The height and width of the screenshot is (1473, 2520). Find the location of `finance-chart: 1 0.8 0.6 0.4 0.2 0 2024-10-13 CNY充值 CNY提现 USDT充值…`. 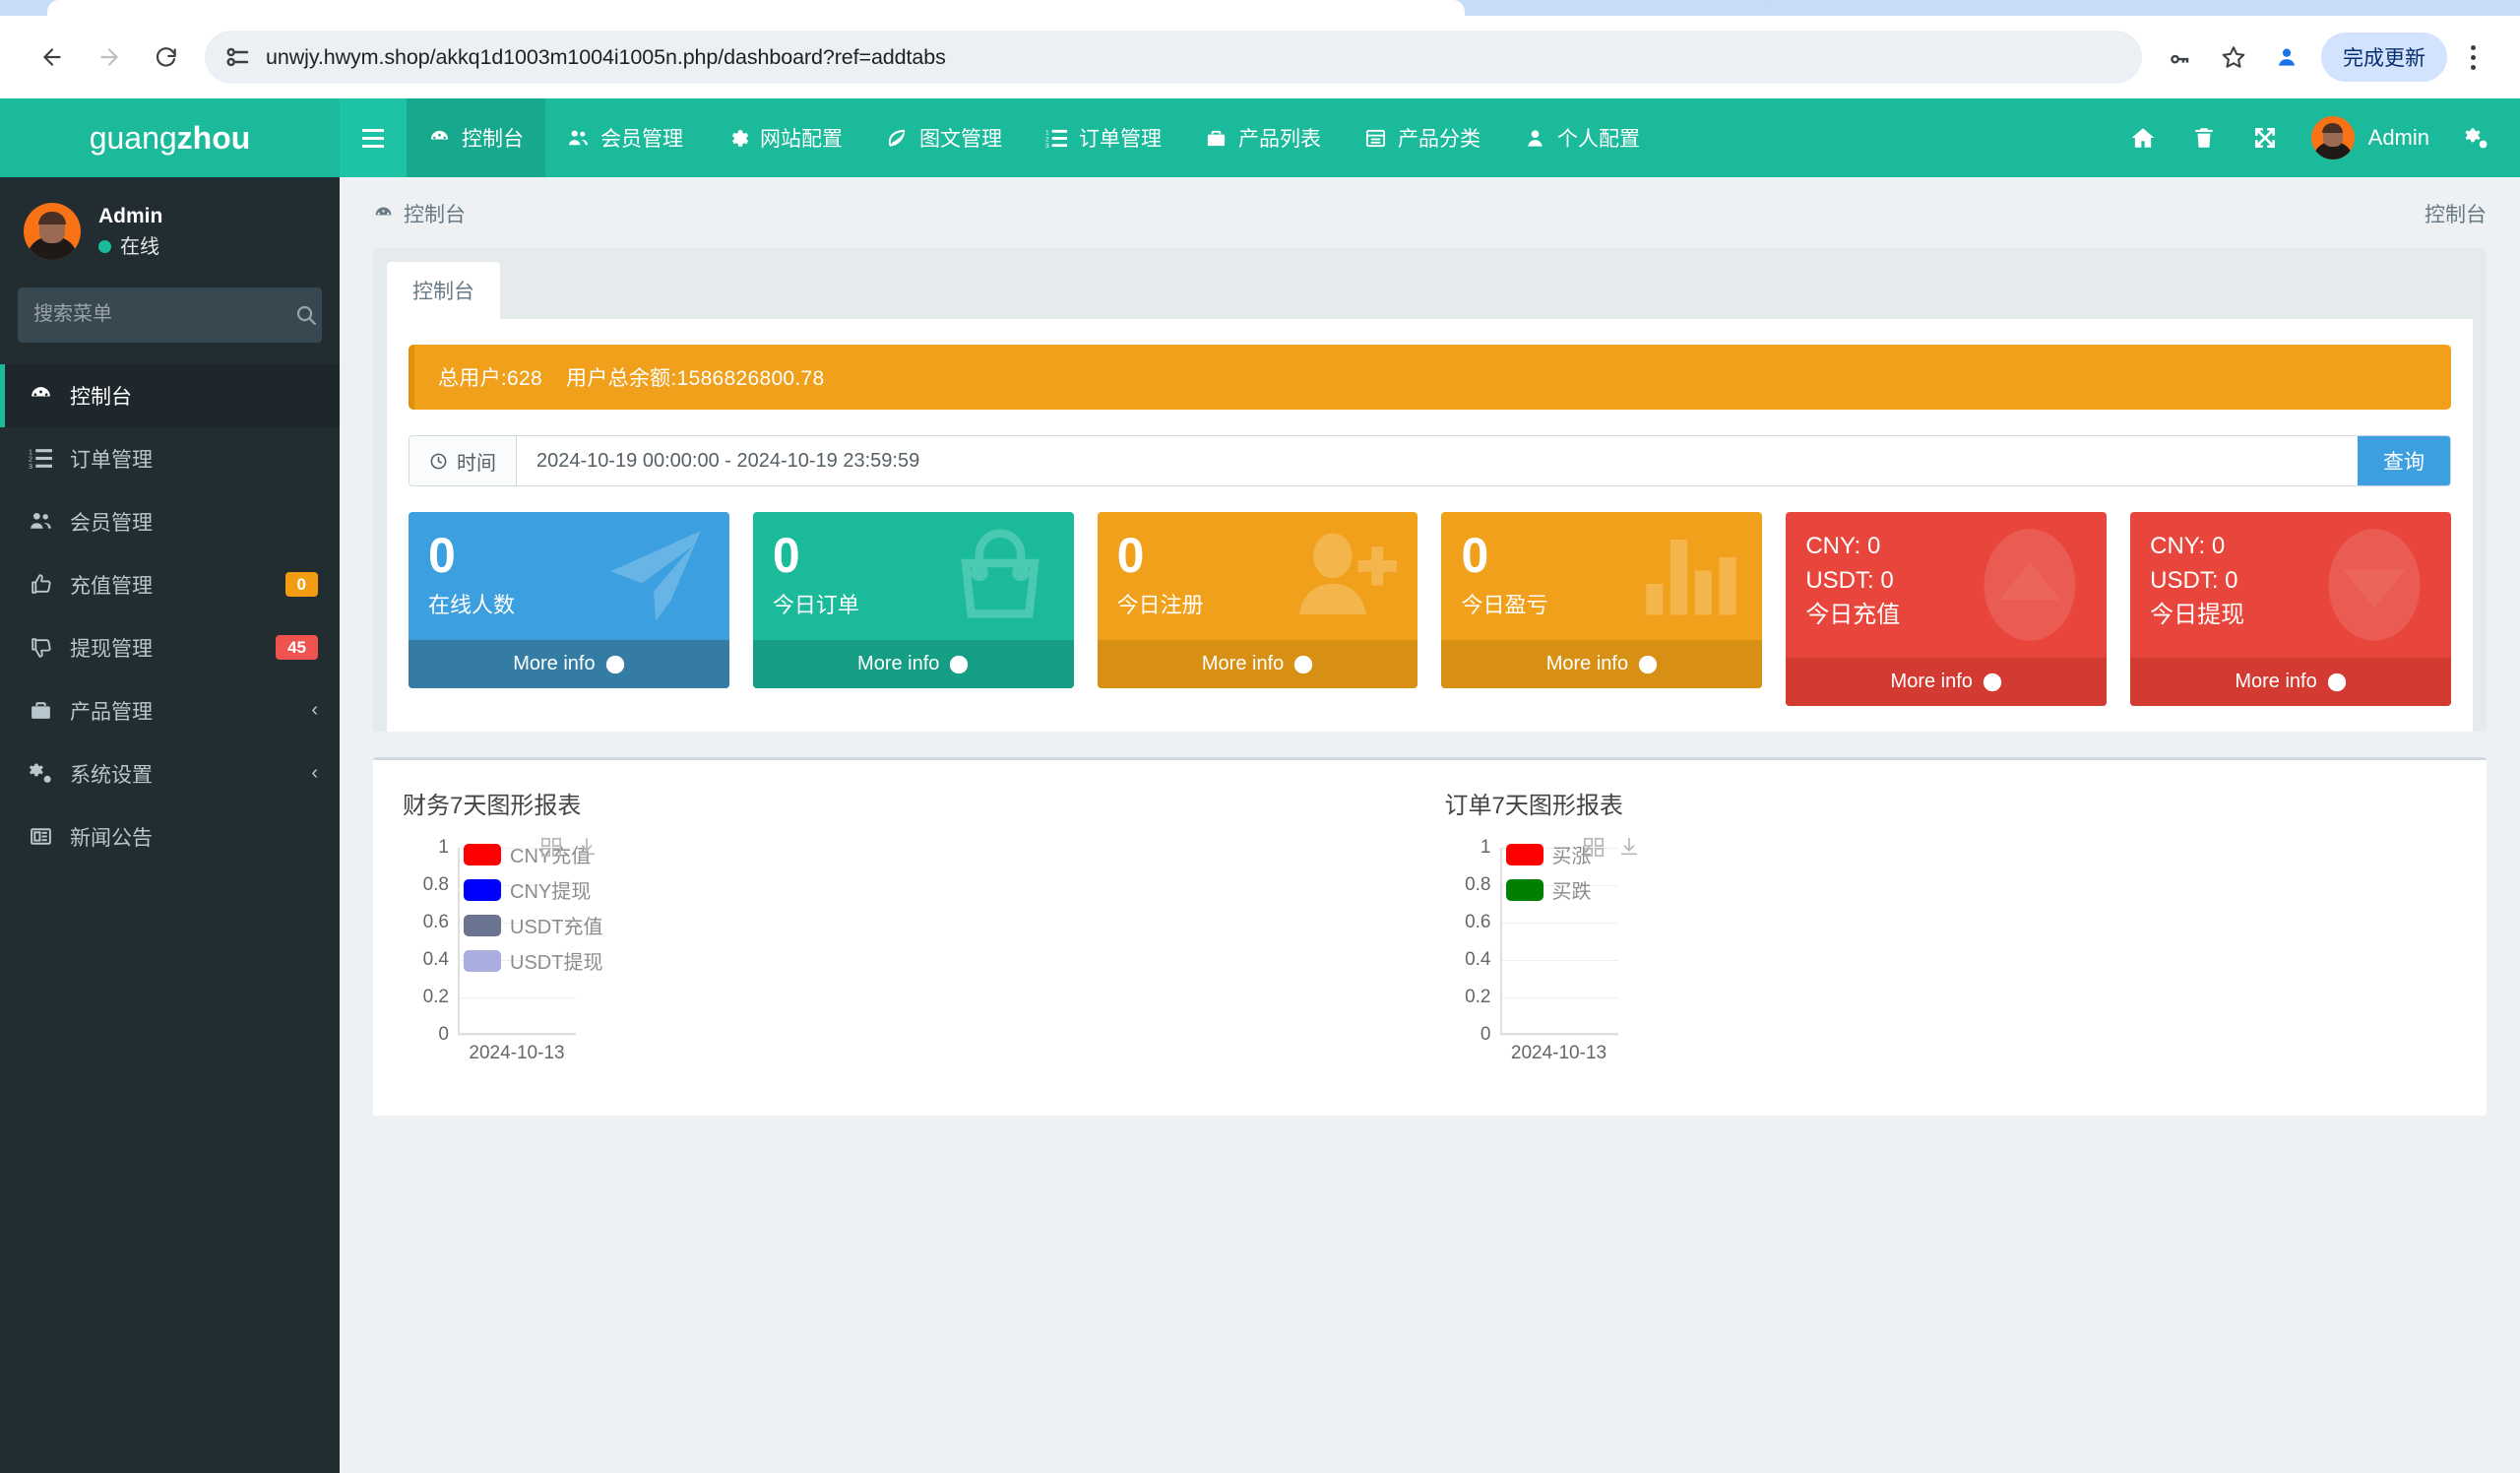

finance-chart: 1 0.8 0.6 0.4 0.2 0 2024-10-13 CNY充值 CNY提现 USDT充值… is located at coordinates (909, 953).